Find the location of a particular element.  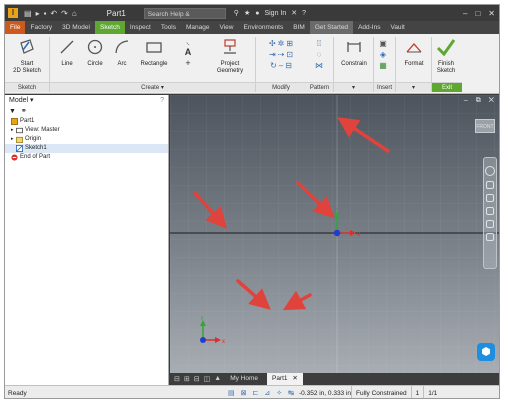

favorites-icon: ★ is located at coordinates (247, 13).